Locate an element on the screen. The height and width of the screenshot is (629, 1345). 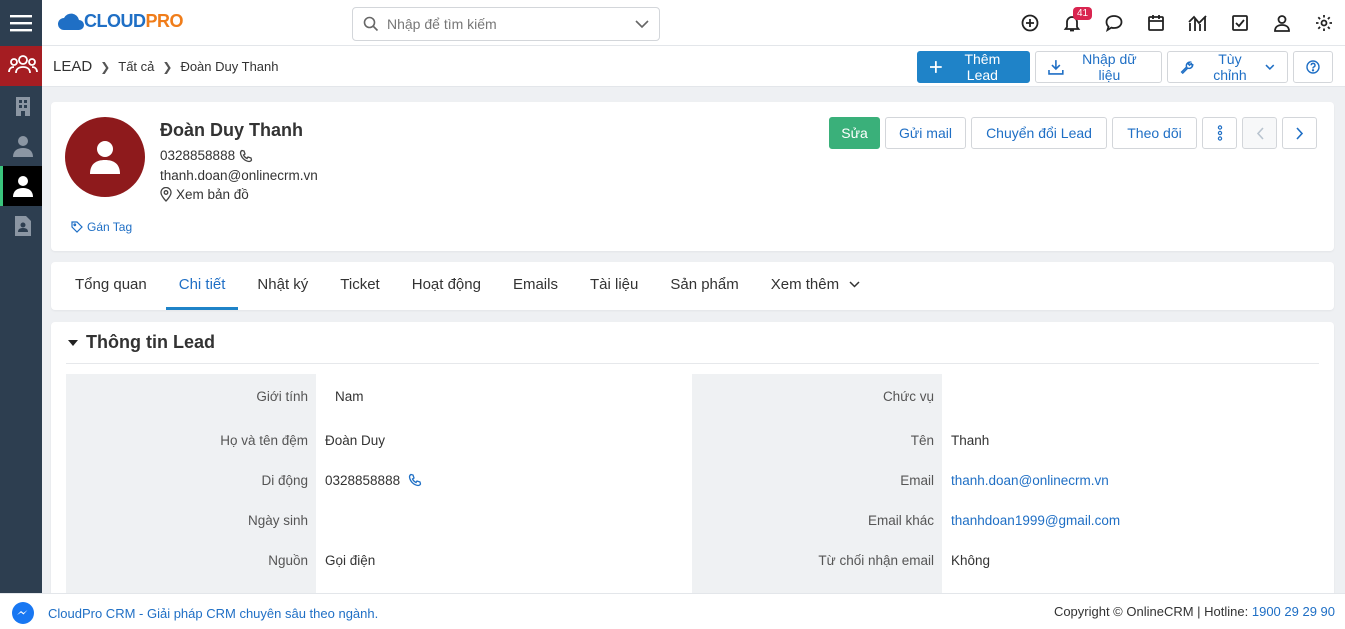
sidebar-item-lead is located at coordinates (21, 186).